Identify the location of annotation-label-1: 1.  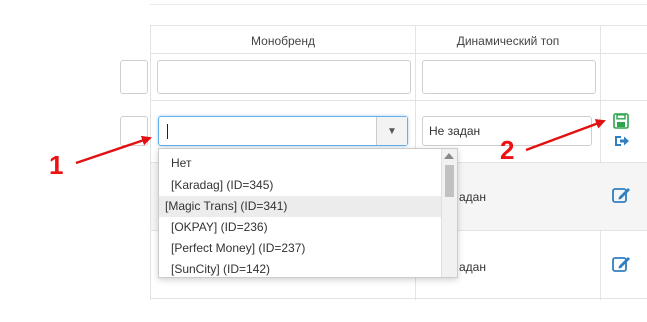
(56, 165).